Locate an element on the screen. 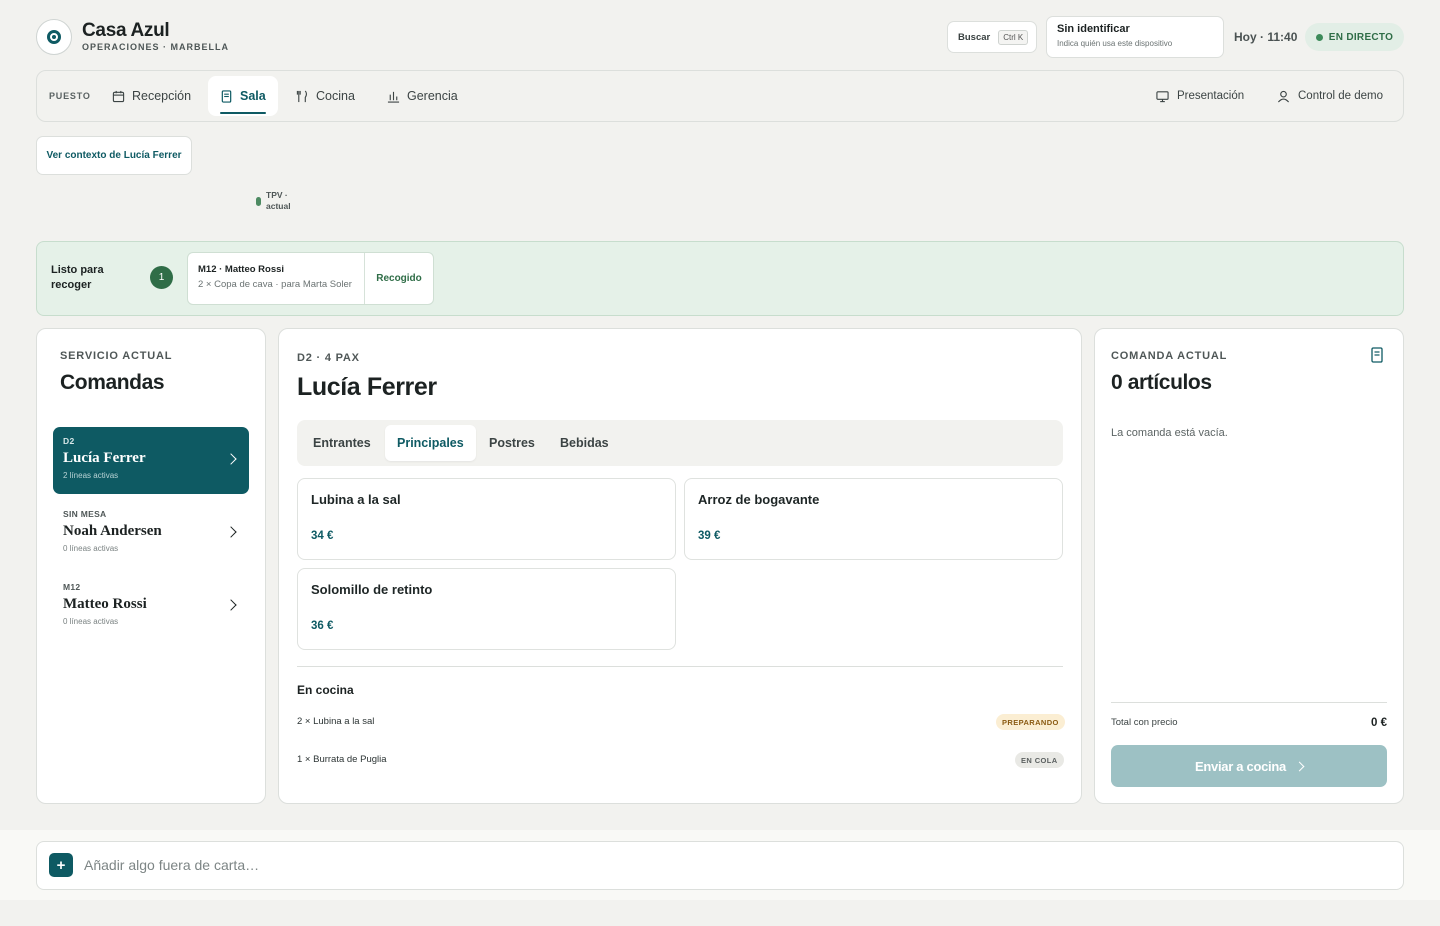  order-name: Noah Andersen is located at coordinates (112, 531).